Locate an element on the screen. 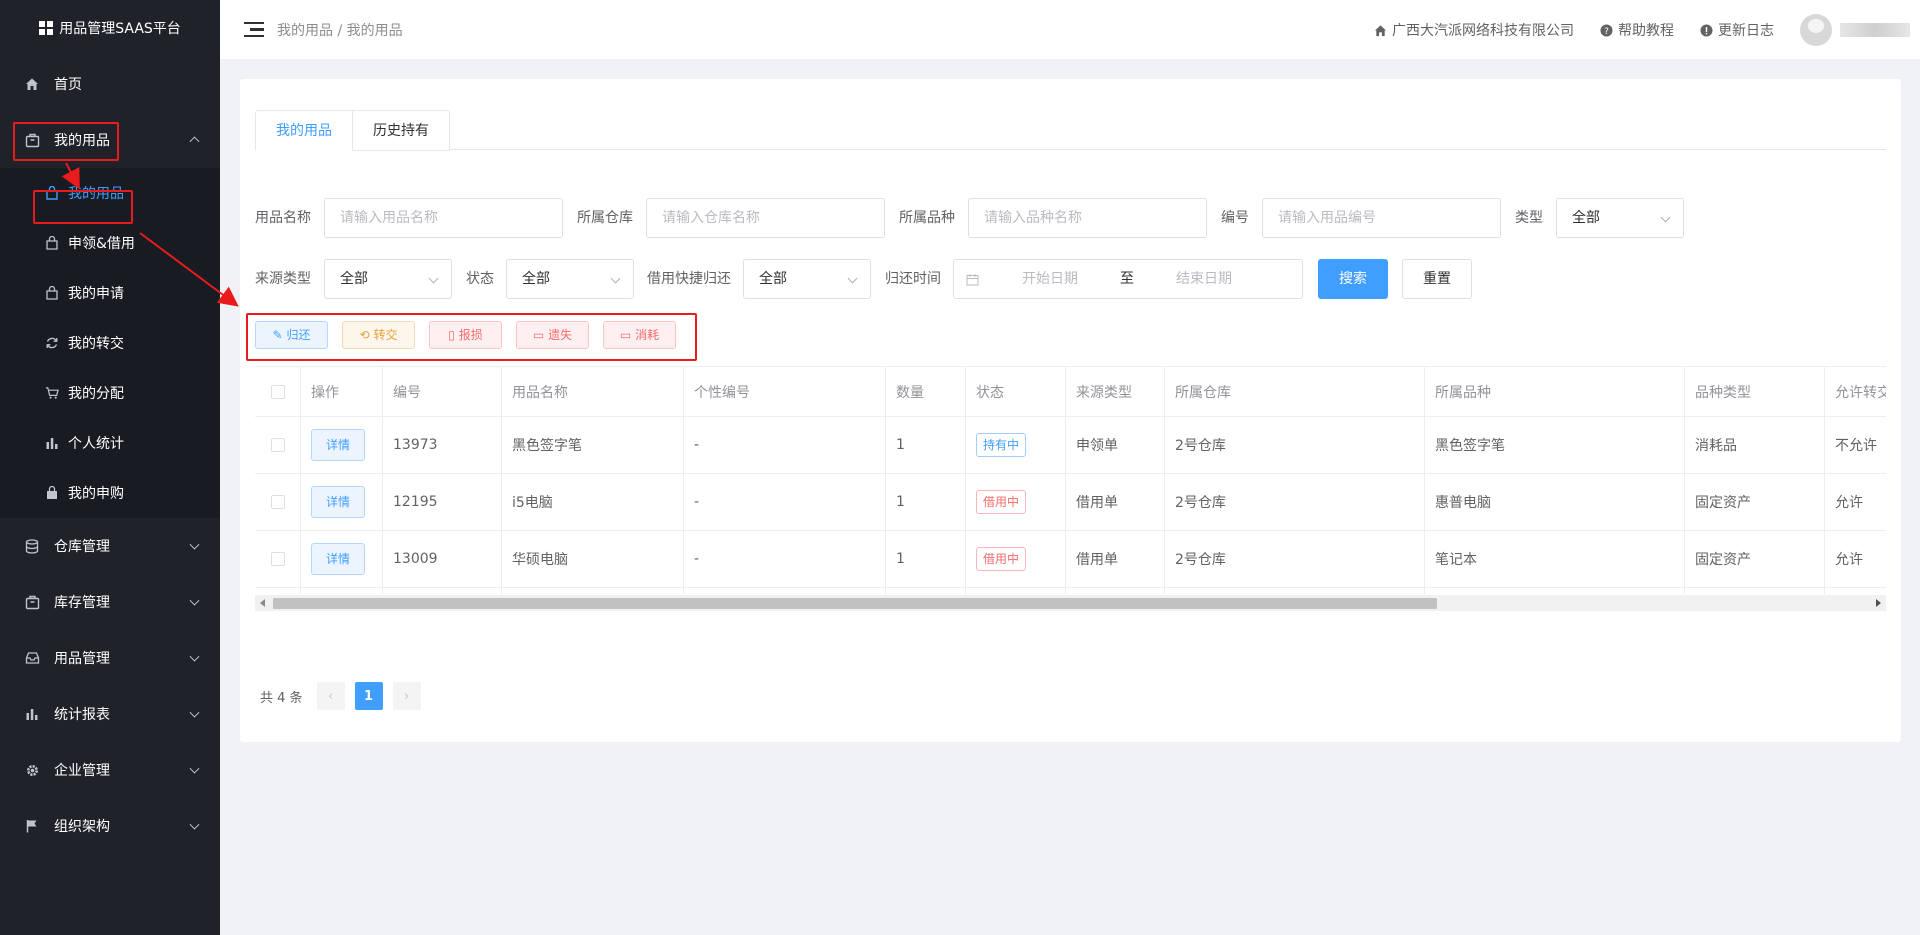 The height and width of the screenshot is (935, 1920). table-cell: 借用单 is located at coordinates (1115, 559).